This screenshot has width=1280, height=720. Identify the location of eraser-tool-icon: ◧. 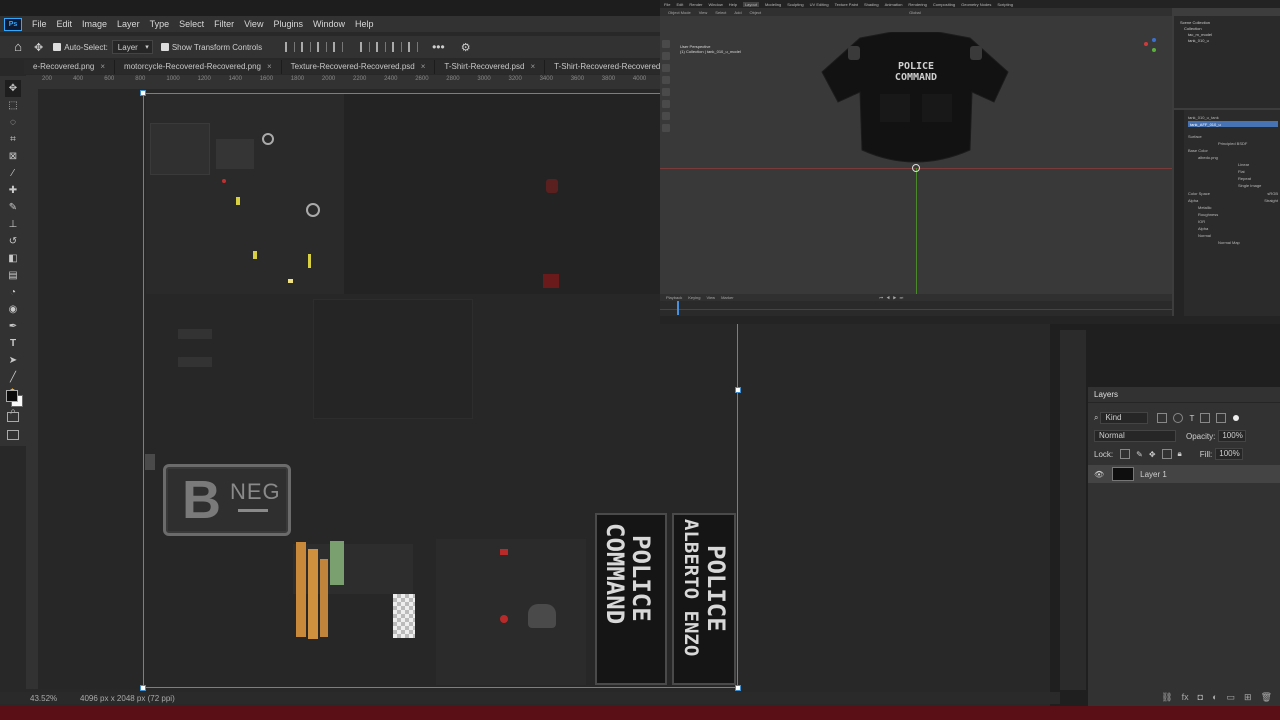
(13, 258).